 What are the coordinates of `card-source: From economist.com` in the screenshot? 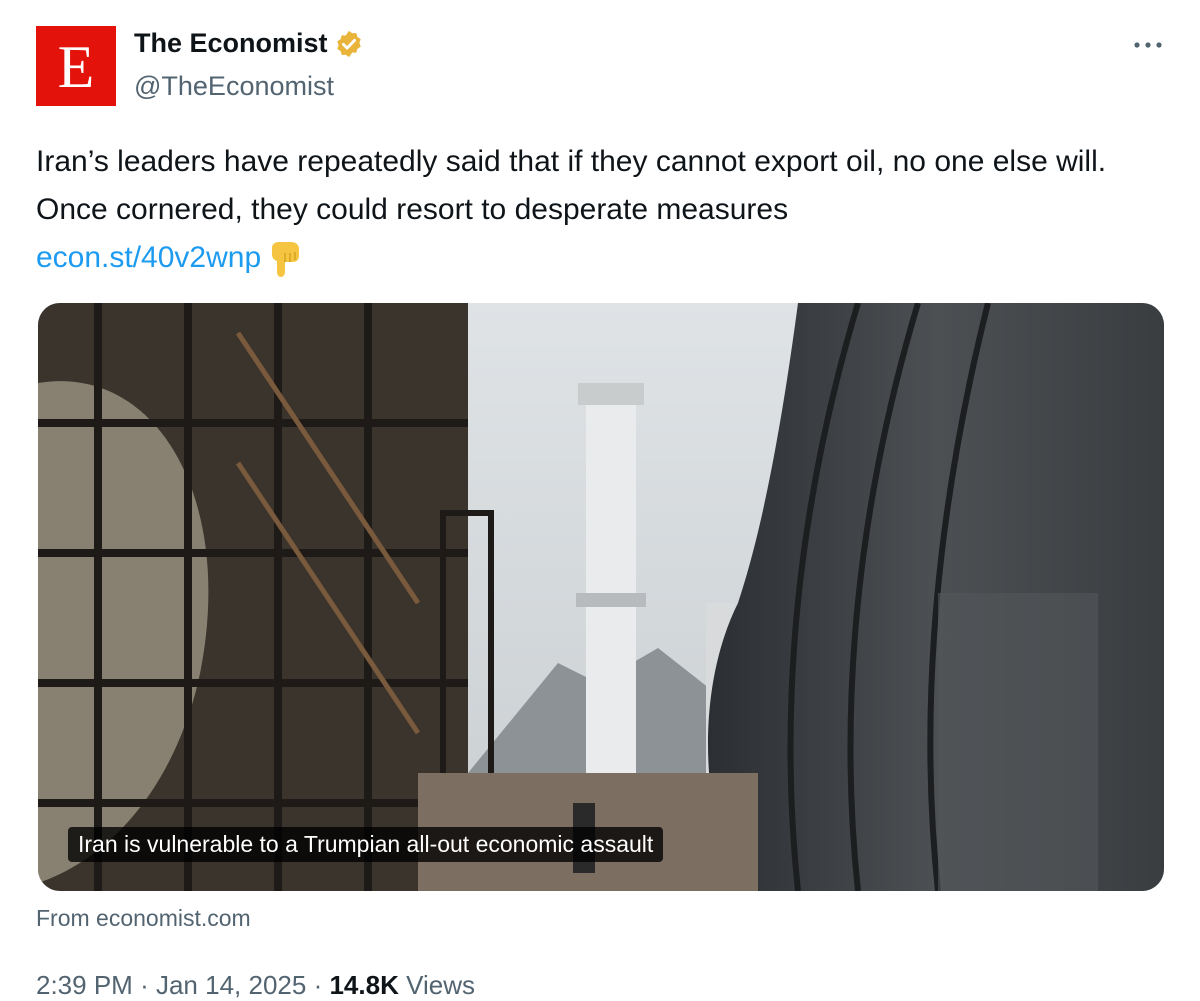 It's located at (143, 918).